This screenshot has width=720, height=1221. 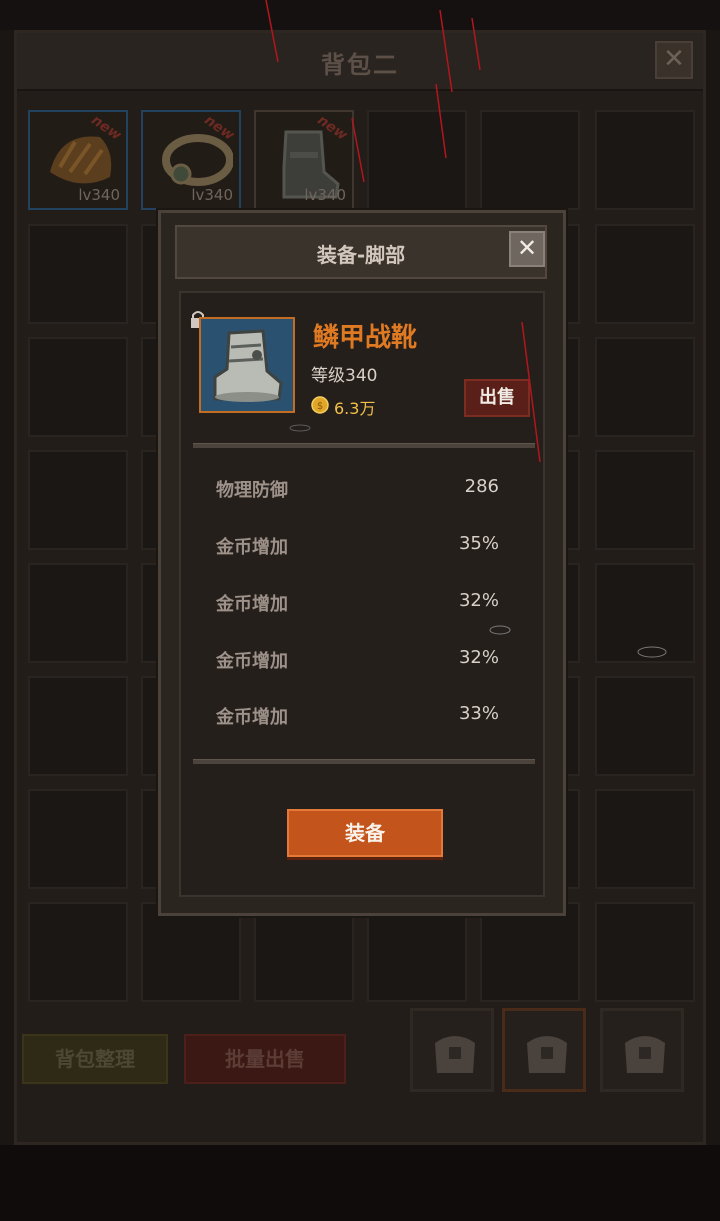 I want to click on stat-value: 35%, so click(x=478, y=543).